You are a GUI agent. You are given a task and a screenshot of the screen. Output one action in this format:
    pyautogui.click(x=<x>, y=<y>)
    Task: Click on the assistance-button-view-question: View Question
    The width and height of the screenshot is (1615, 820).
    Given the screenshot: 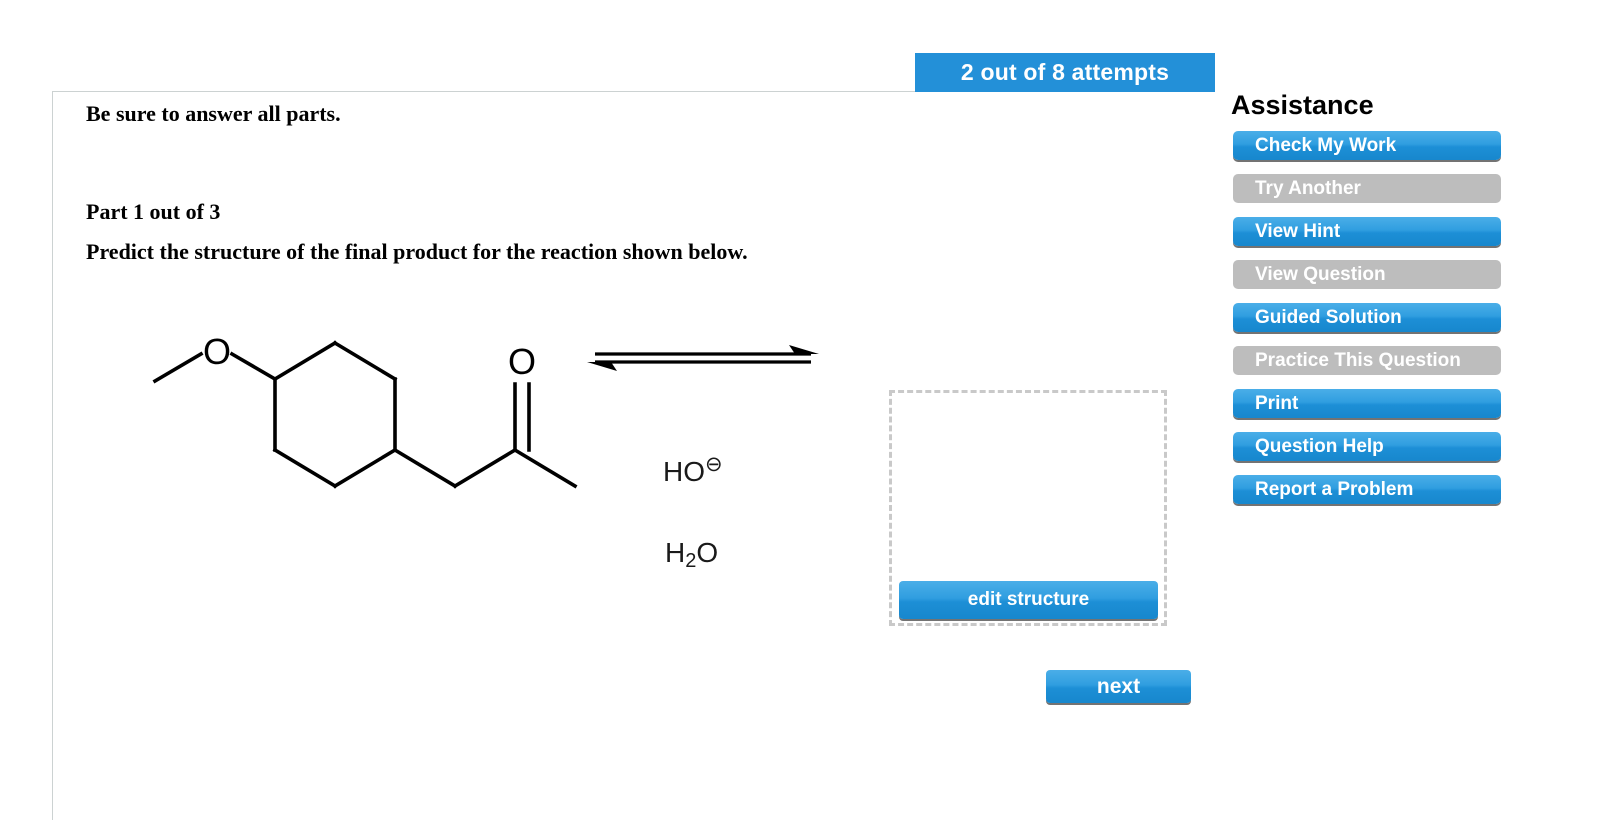 What is the action you would take?
    pyautogui.click(x=1367, y=274)
    